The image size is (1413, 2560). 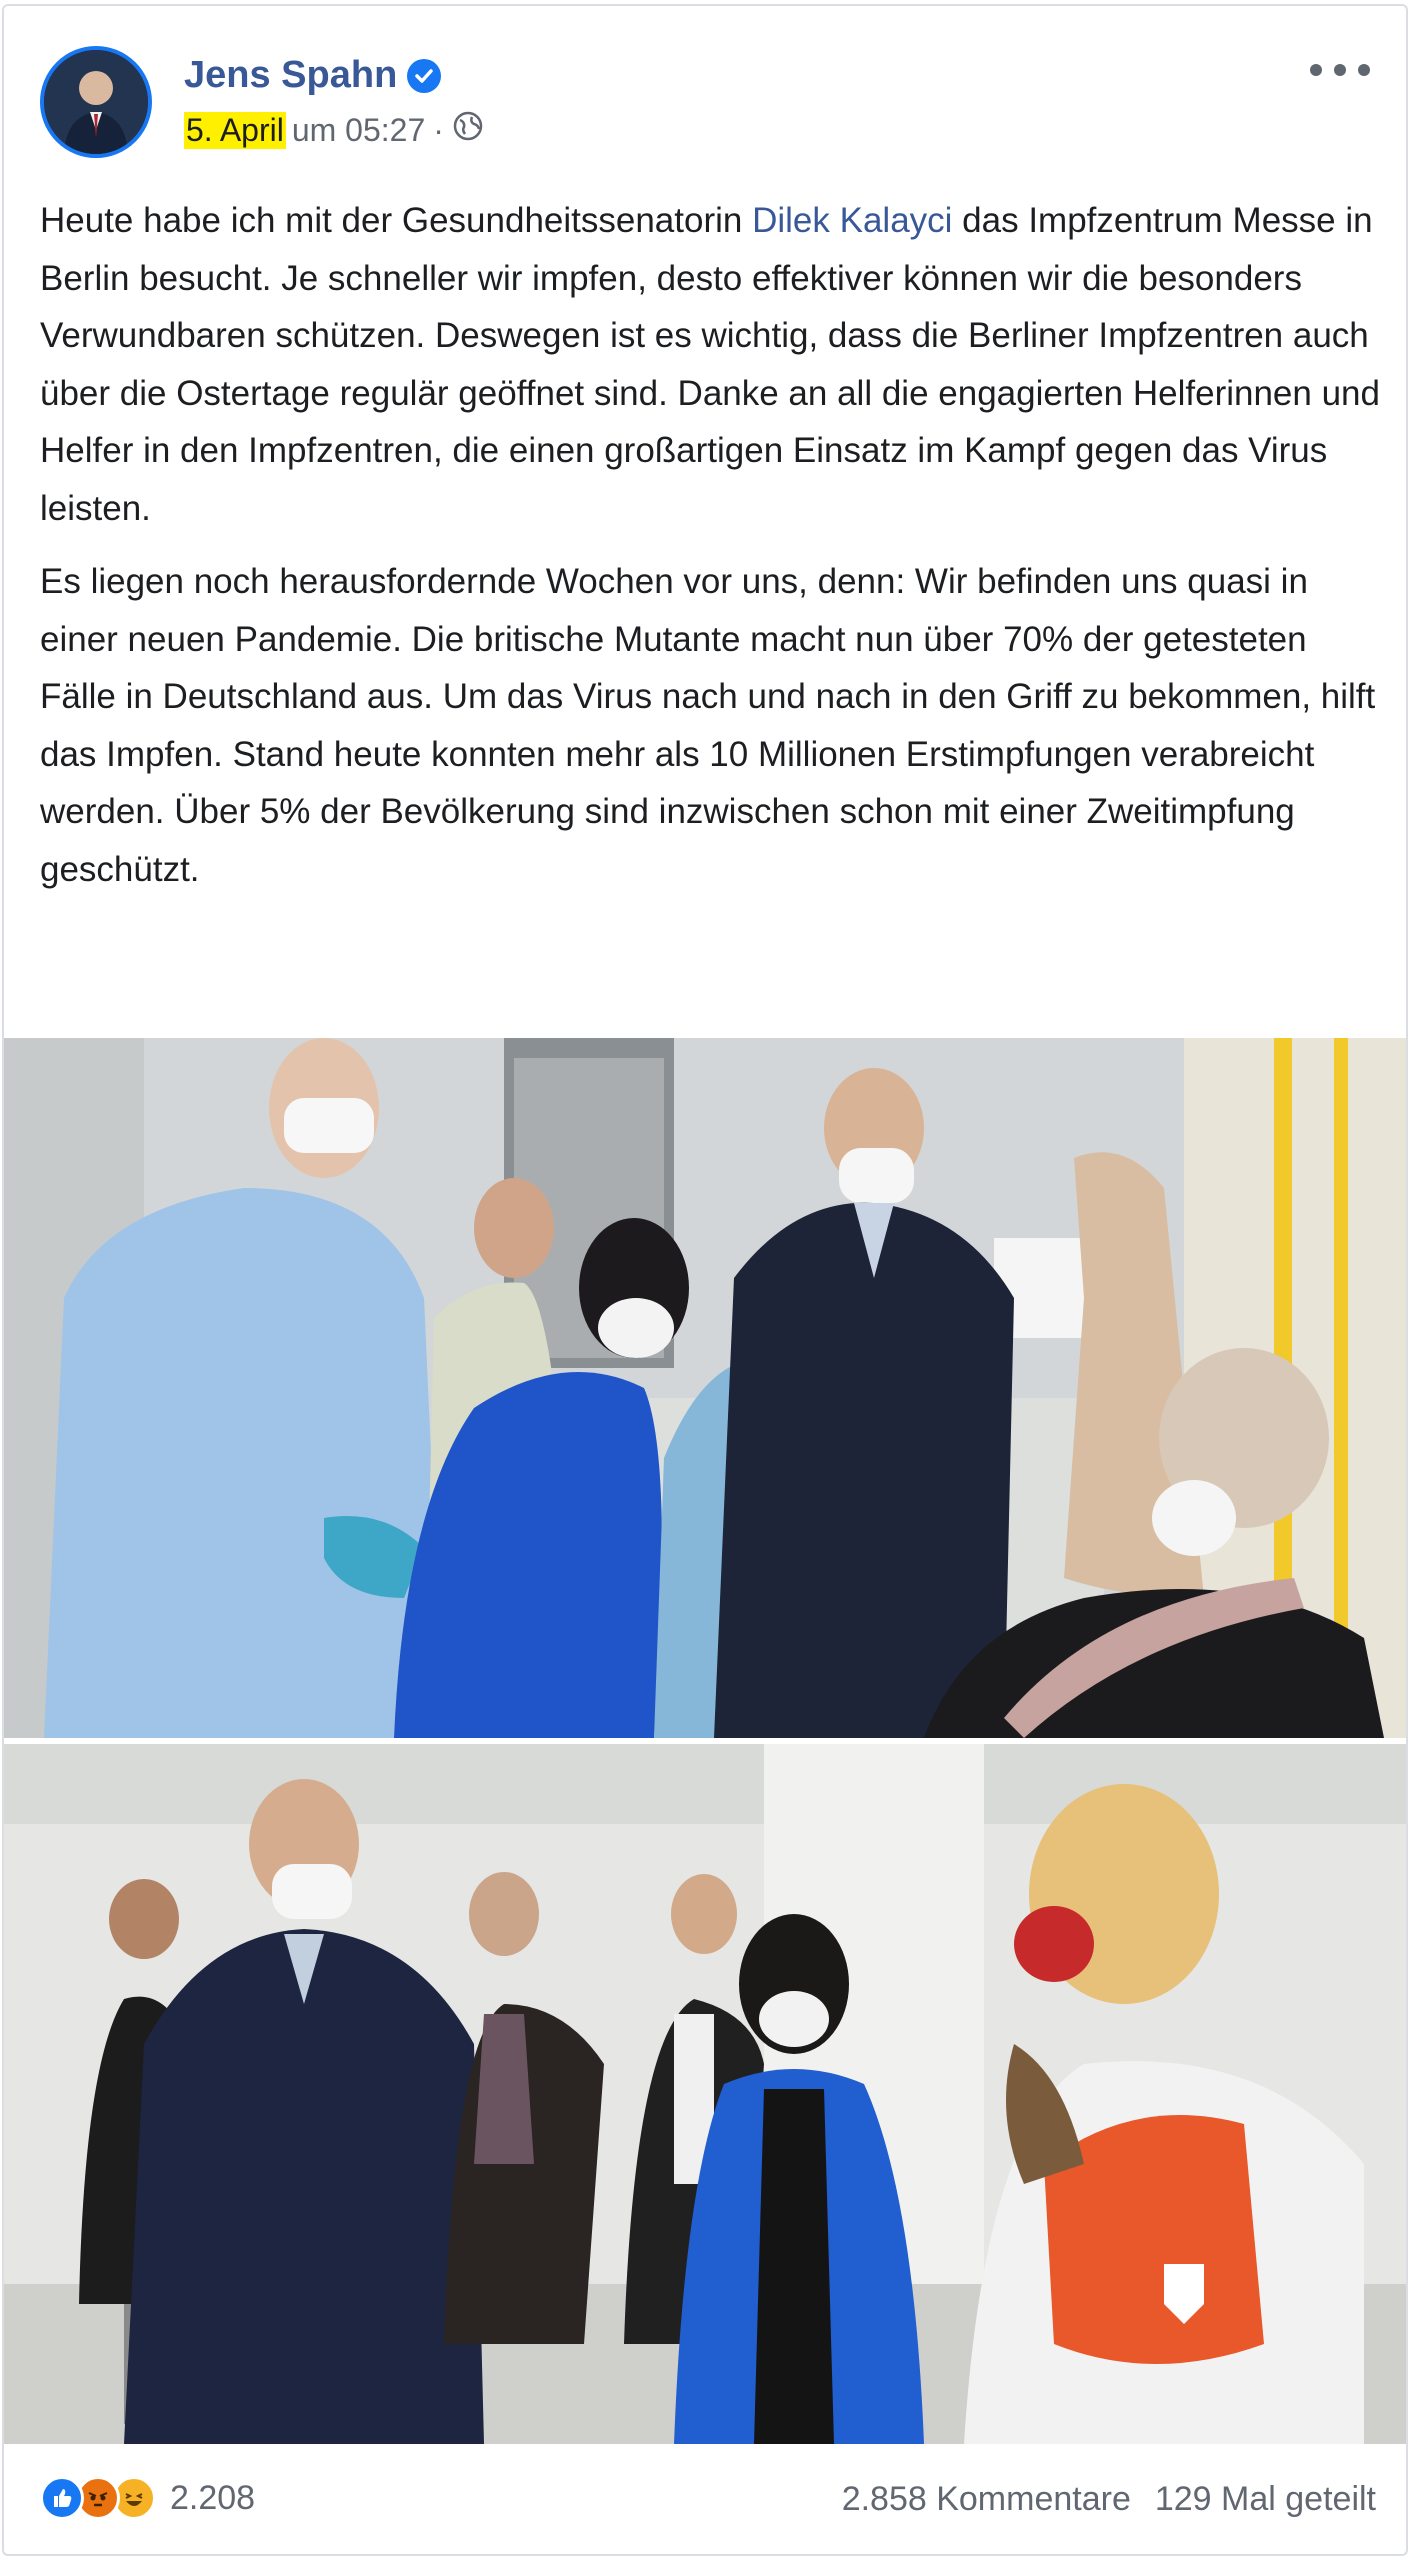 I want to click on post-meta: 5. April um 05:27 ·, so click(x=334, y=130).